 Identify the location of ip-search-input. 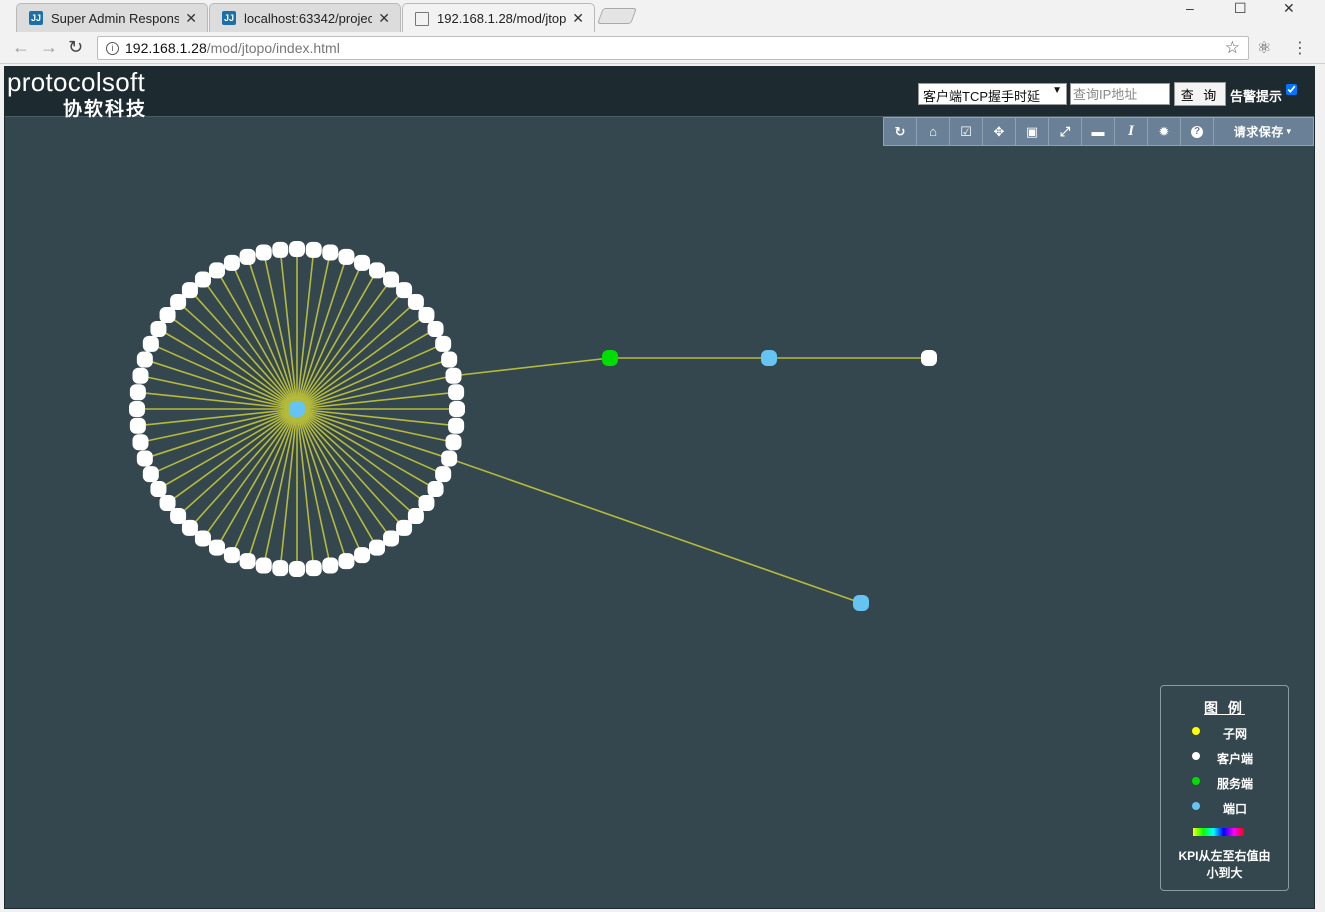
(1120, 94).